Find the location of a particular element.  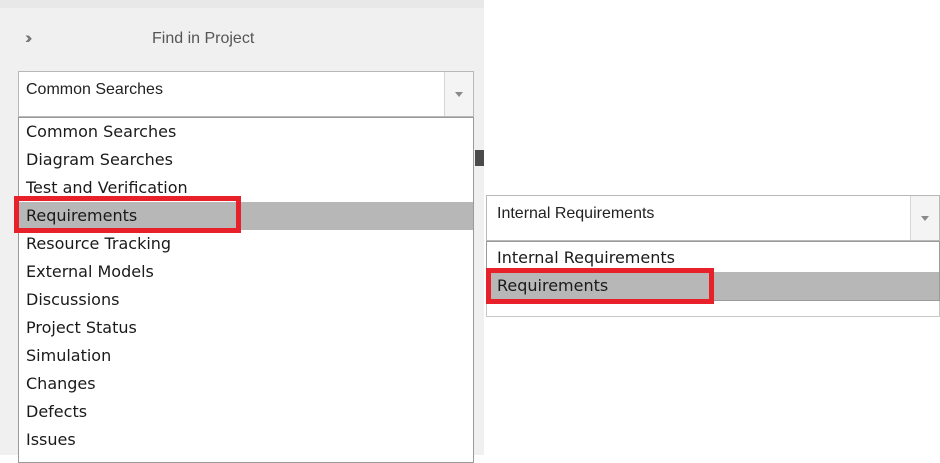

list-item: Internal Requirements is located at coordinates (713, 258).